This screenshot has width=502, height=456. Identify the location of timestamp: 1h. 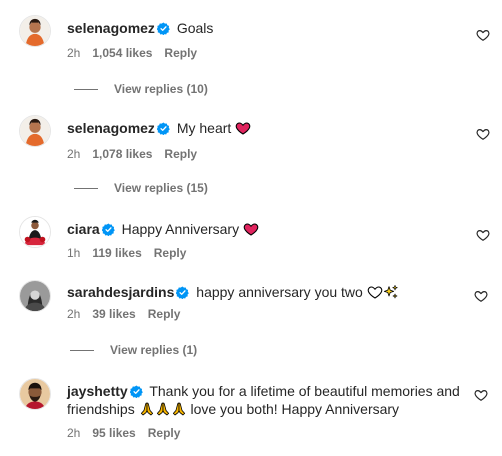
(73, 253).